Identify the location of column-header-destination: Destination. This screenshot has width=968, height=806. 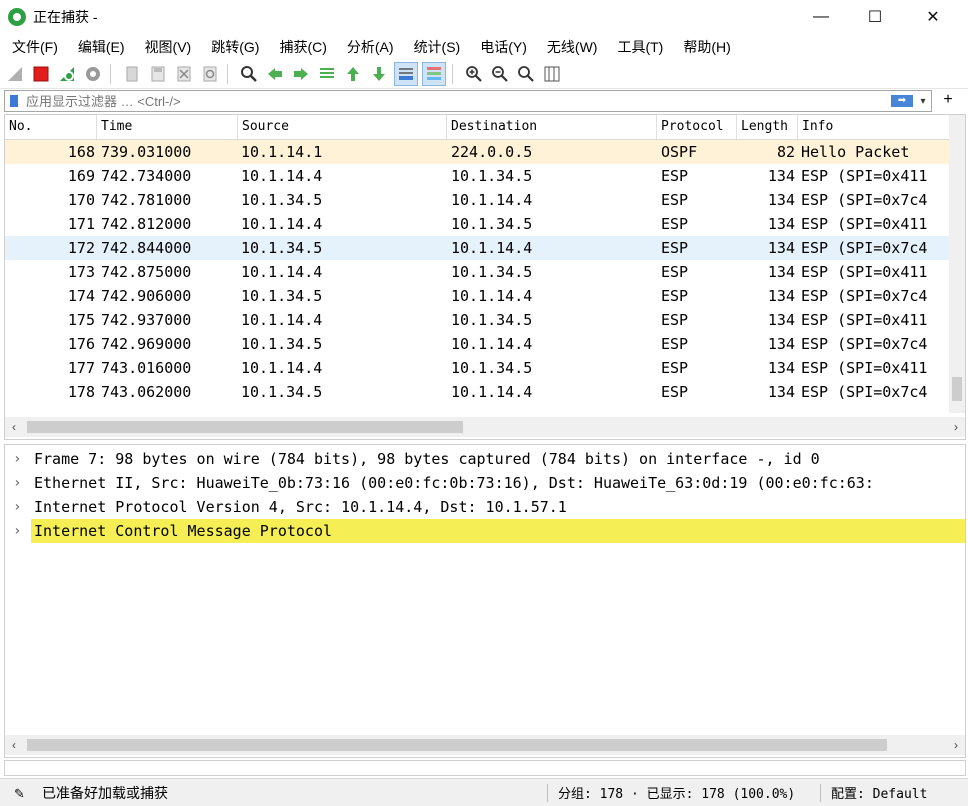
(552, 127).